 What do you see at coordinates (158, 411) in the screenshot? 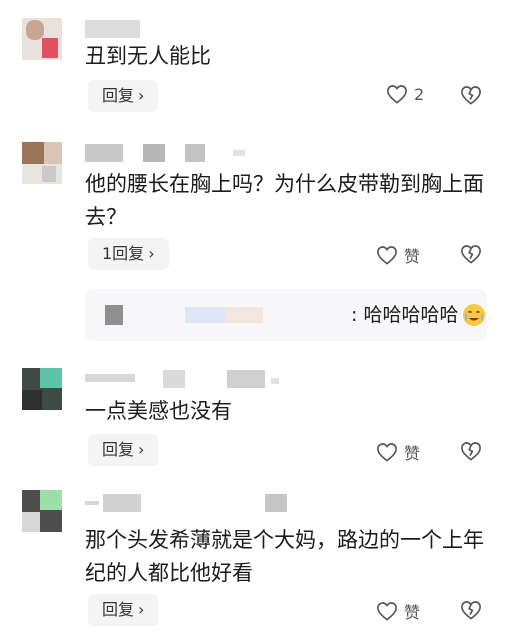
I see `comment-text: 一点美感也没有` at bounding box center [158, 411].